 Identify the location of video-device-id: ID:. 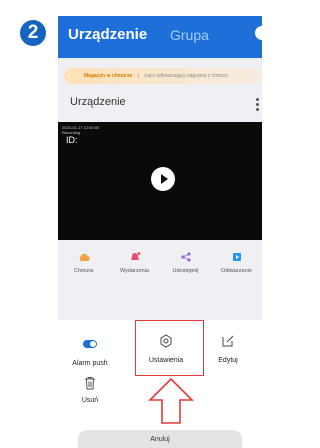
(72, 140).